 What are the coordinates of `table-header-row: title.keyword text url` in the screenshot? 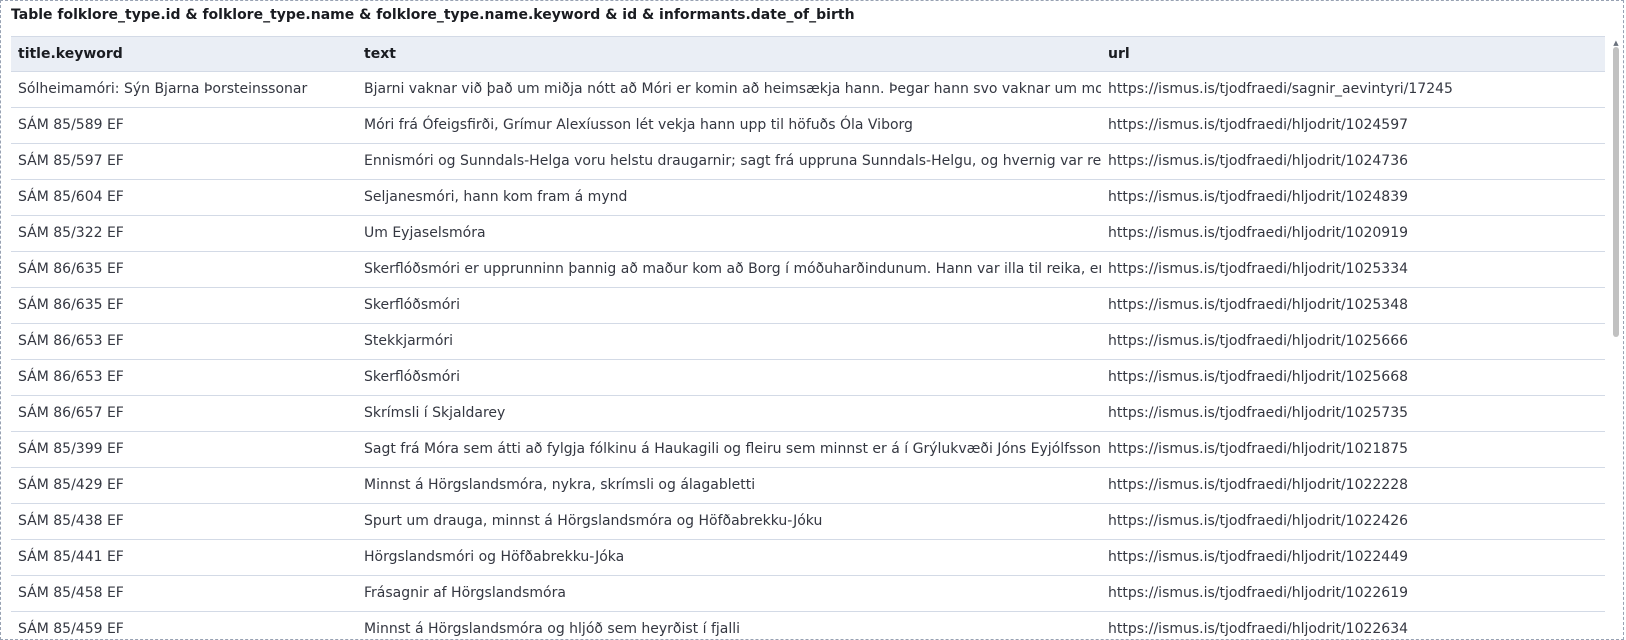 It's located at (808, 54).